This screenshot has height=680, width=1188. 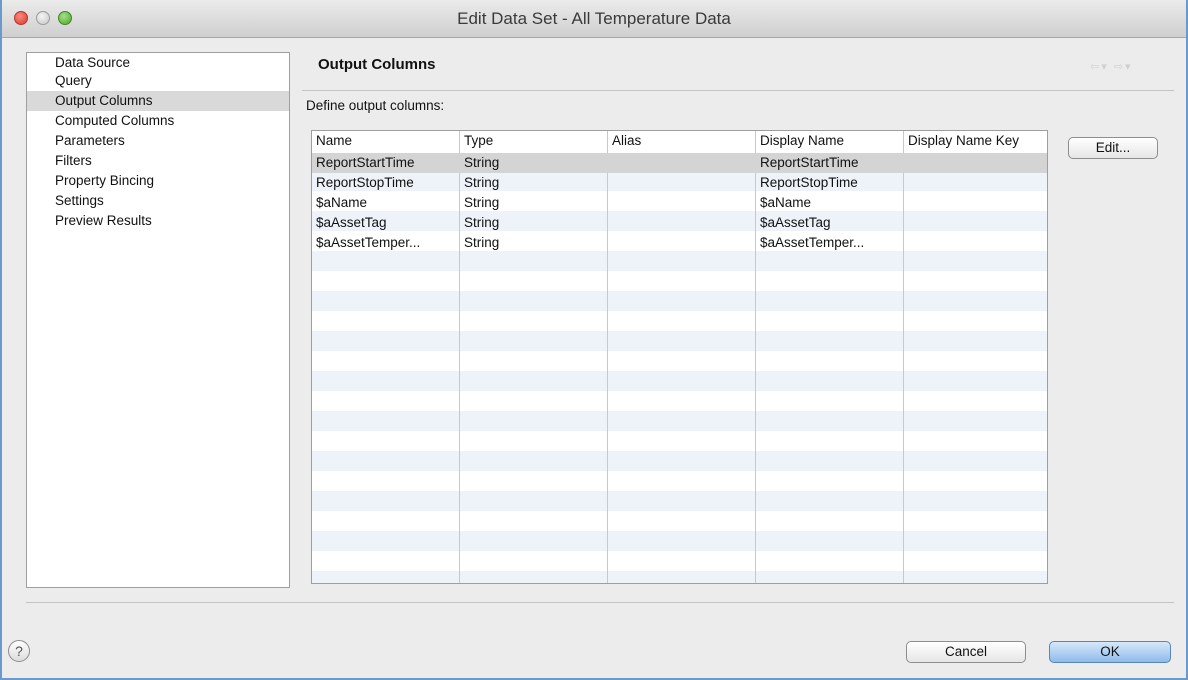 What do you see at coordinates (342, 202) in the screenshot?
I see `cell-name: $aName` at bounding box center [342, 202].